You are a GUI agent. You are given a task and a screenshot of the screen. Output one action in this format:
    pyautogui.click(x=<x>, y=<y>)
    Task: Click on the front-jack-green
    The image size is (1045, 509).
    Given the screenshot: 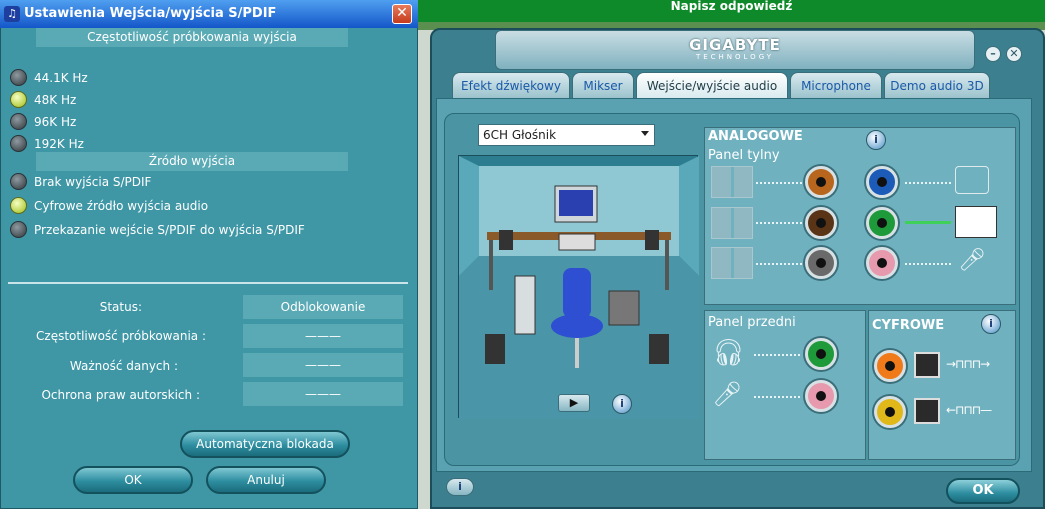 What is the action you would take?
    pyautogui.click(x=821, y=354)
    